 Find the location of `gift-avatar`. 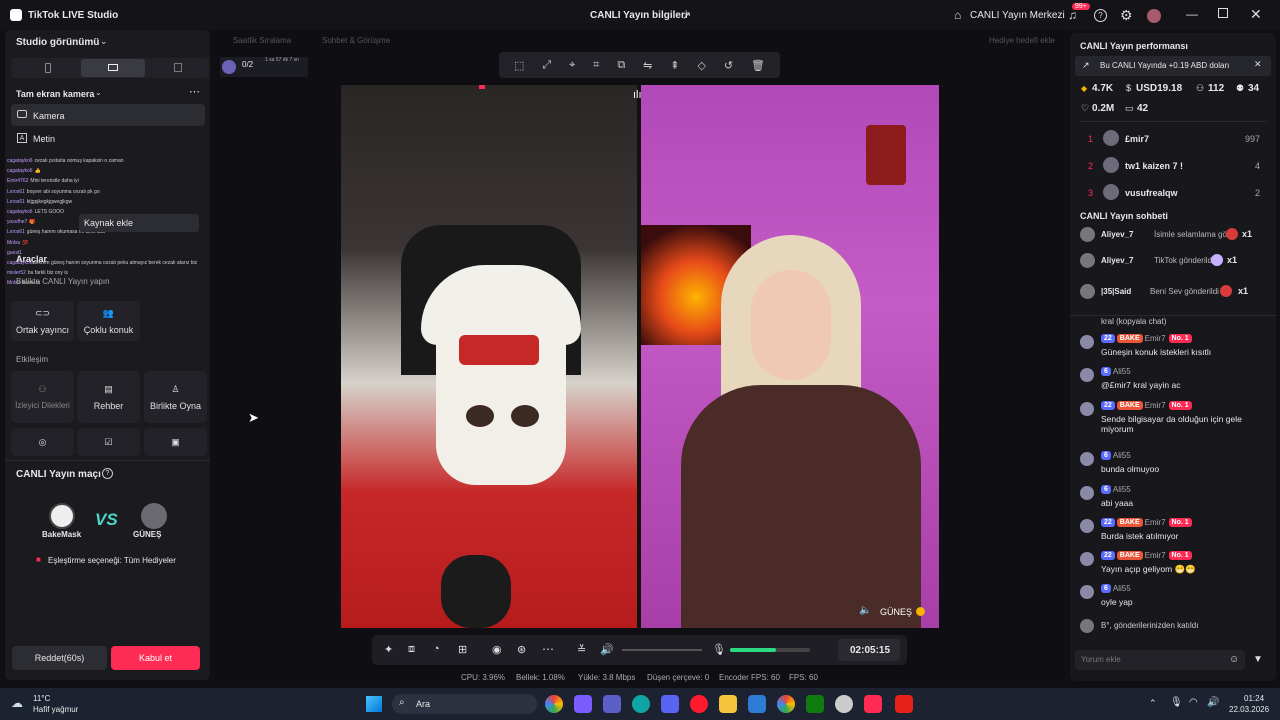

gift-avatar is located at coordinates (1087, 260).